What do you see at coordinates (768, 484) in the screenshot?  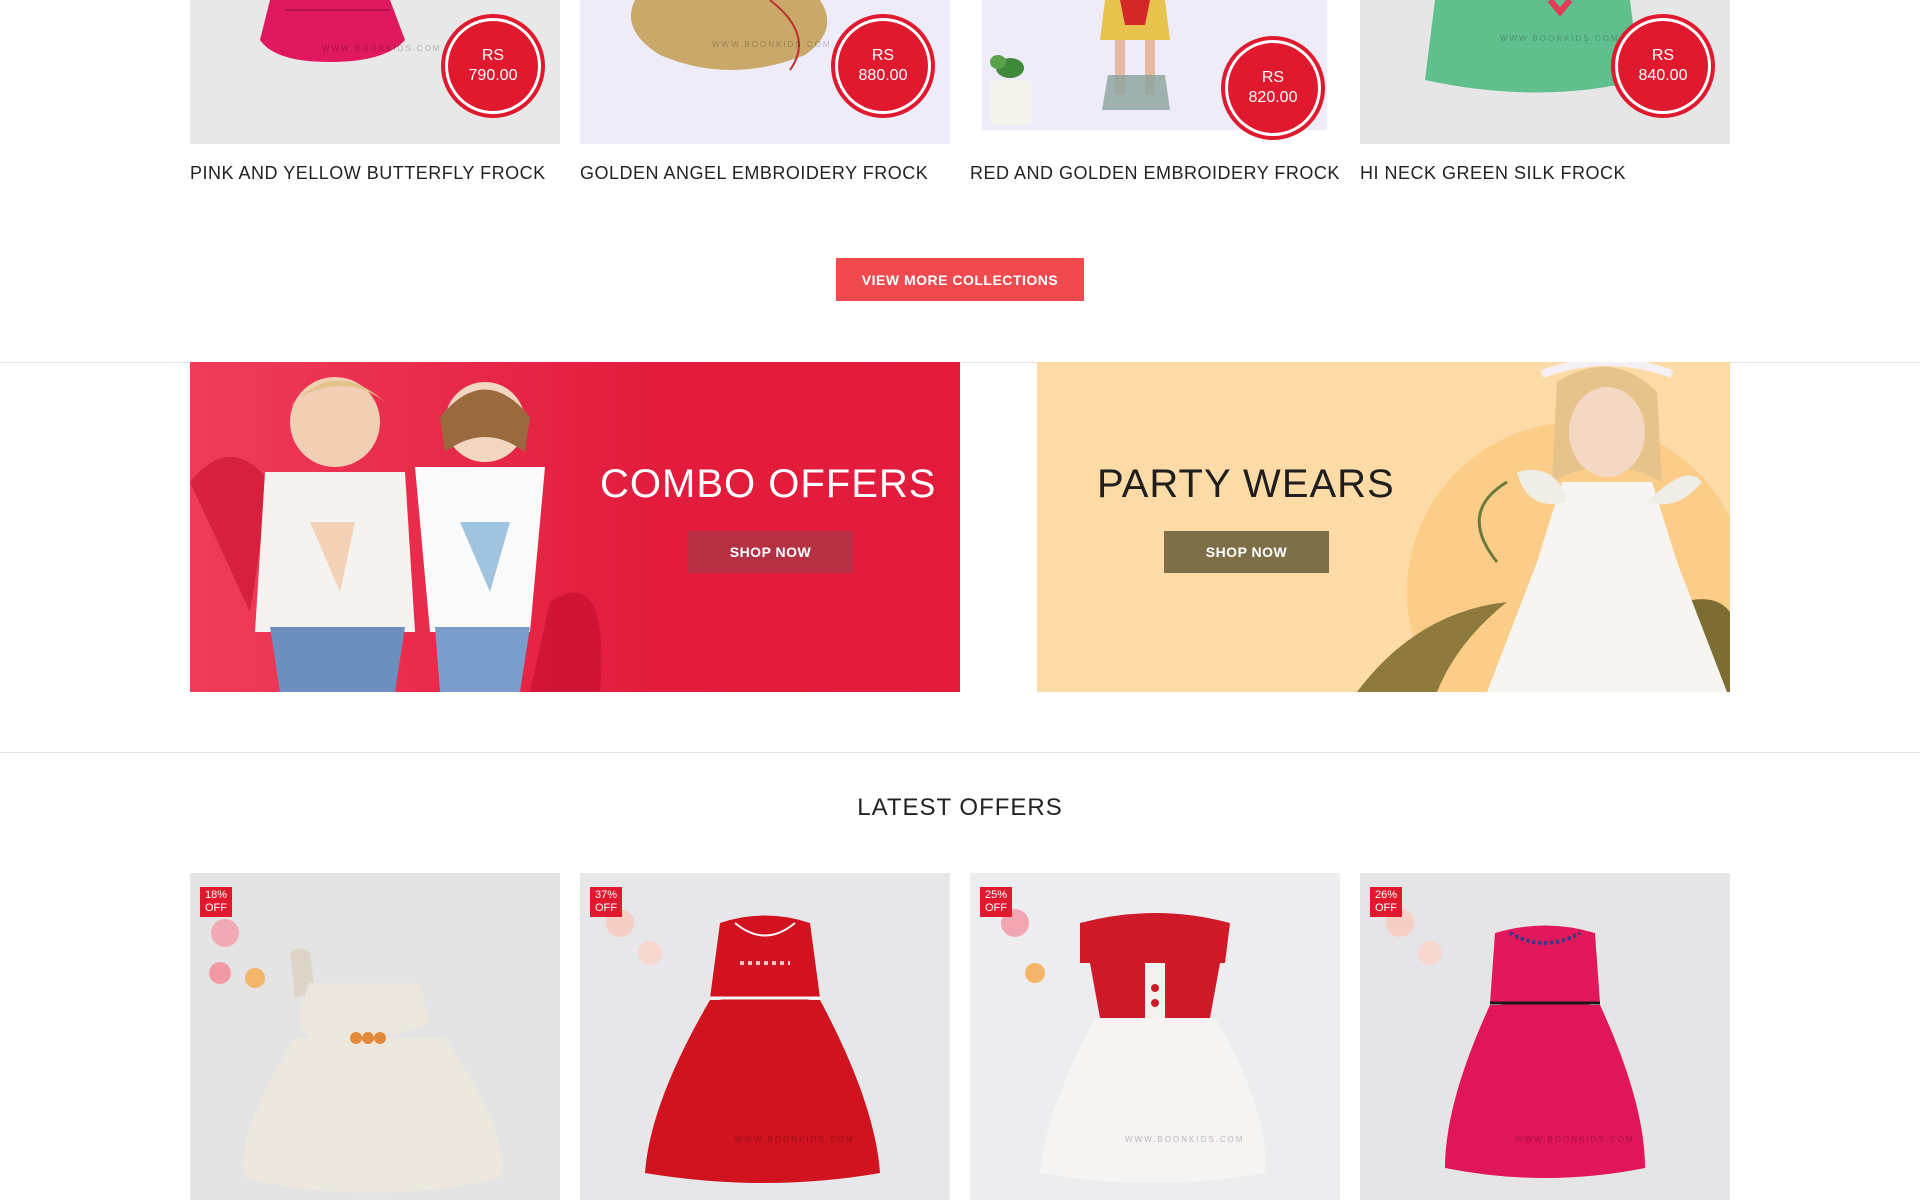 I see `combo-offers-title: COMBO OFFERS` at bounding box center [768, 484].